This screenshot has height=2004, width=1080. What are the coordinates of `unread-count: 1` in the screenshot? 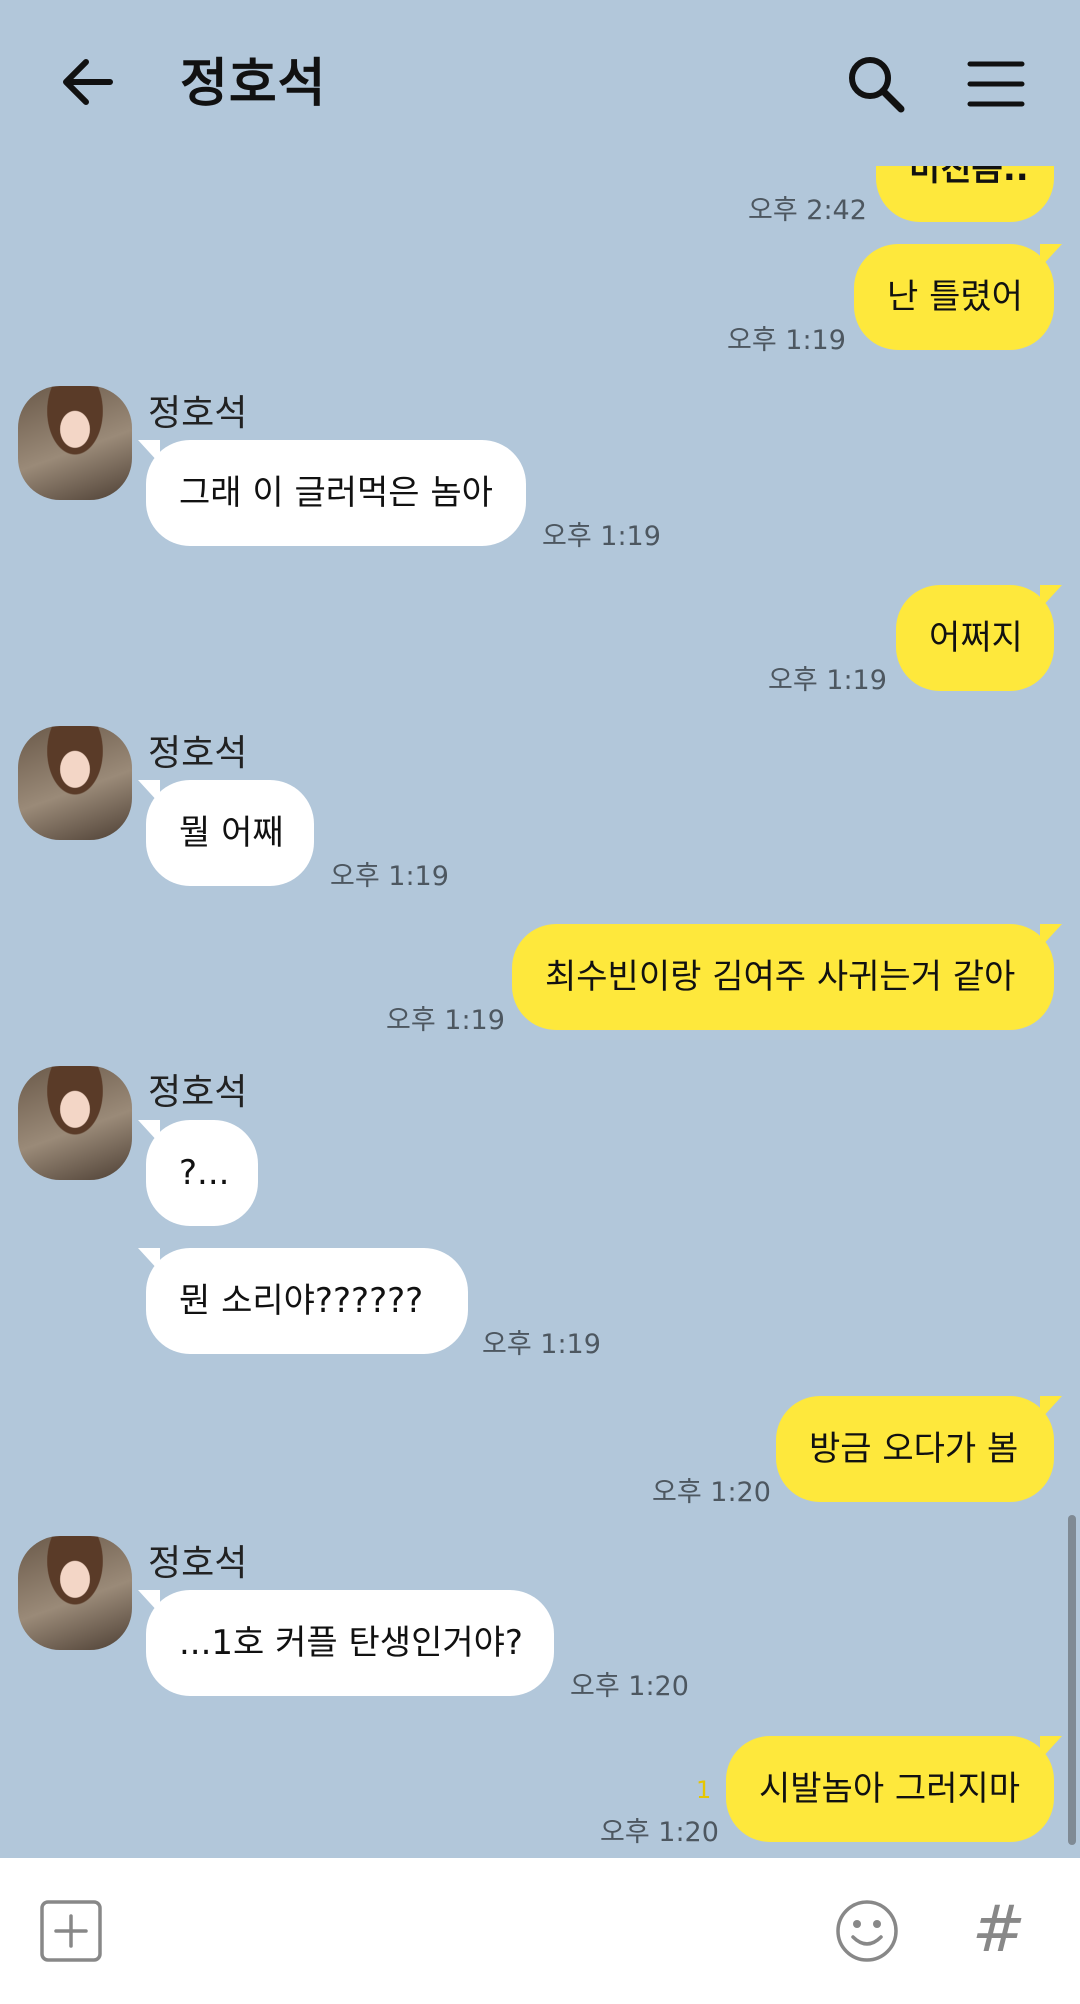 It's located at (704, 1790).